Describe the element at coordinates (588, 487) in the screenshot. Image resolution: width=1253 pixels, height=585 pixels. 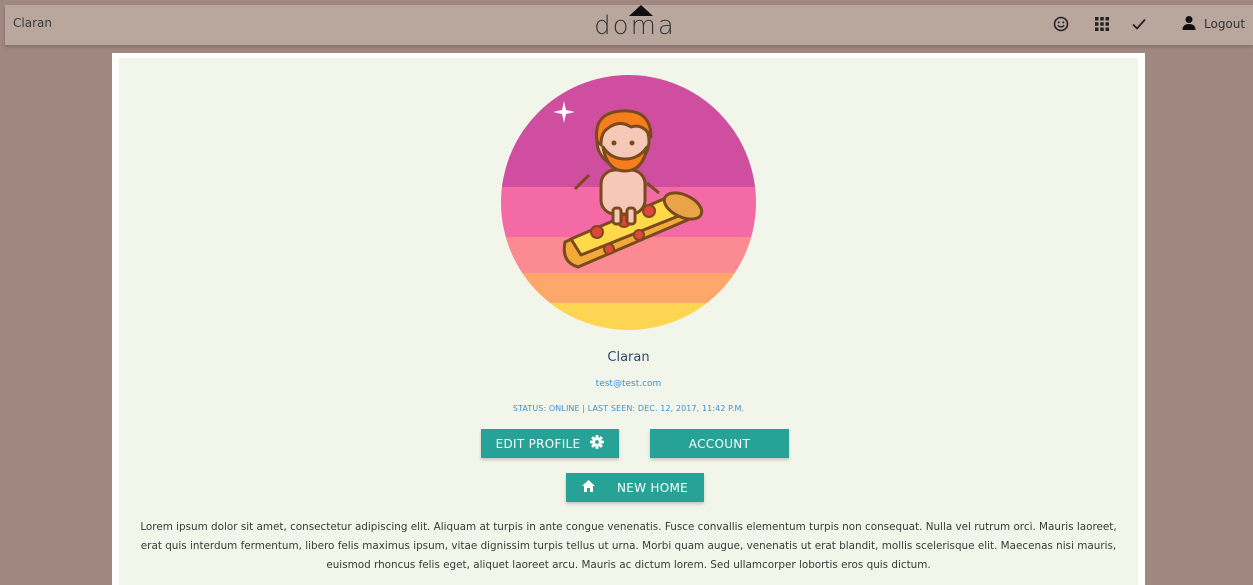
I see `home-icon` at that location.